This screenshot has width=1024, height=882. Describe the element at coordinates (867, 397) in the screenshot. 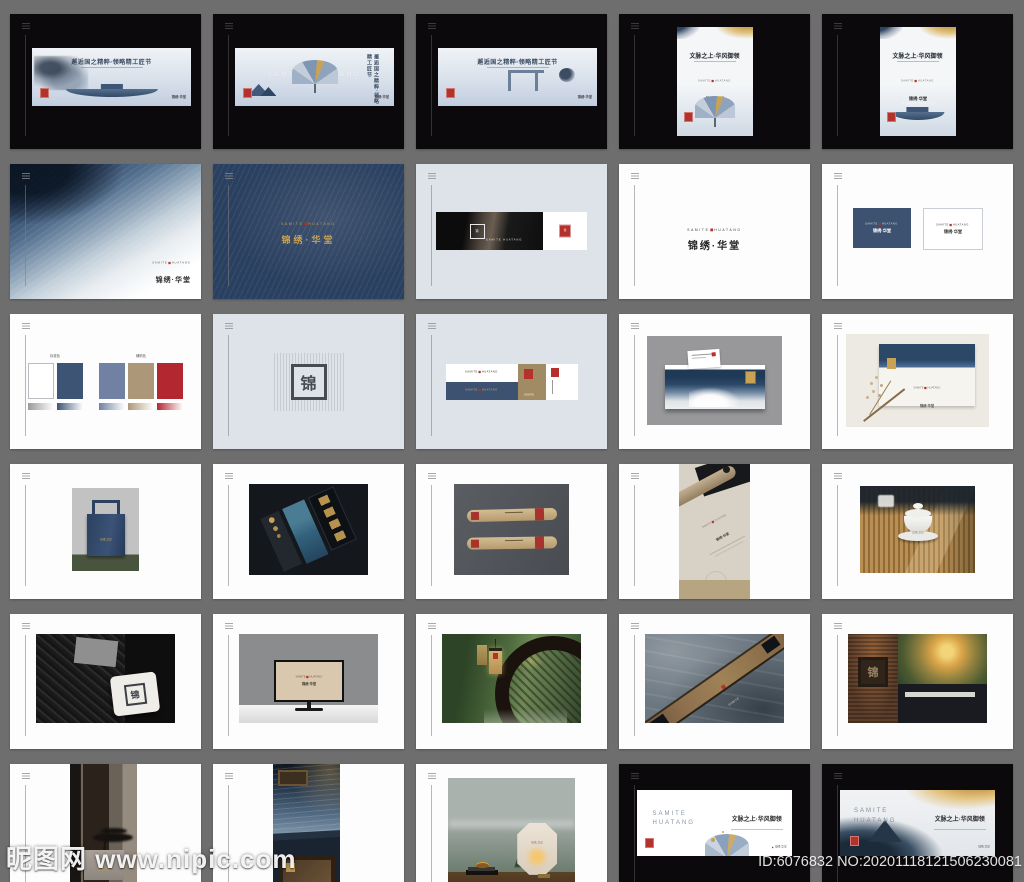

I see `branch-blossoms` at that location.